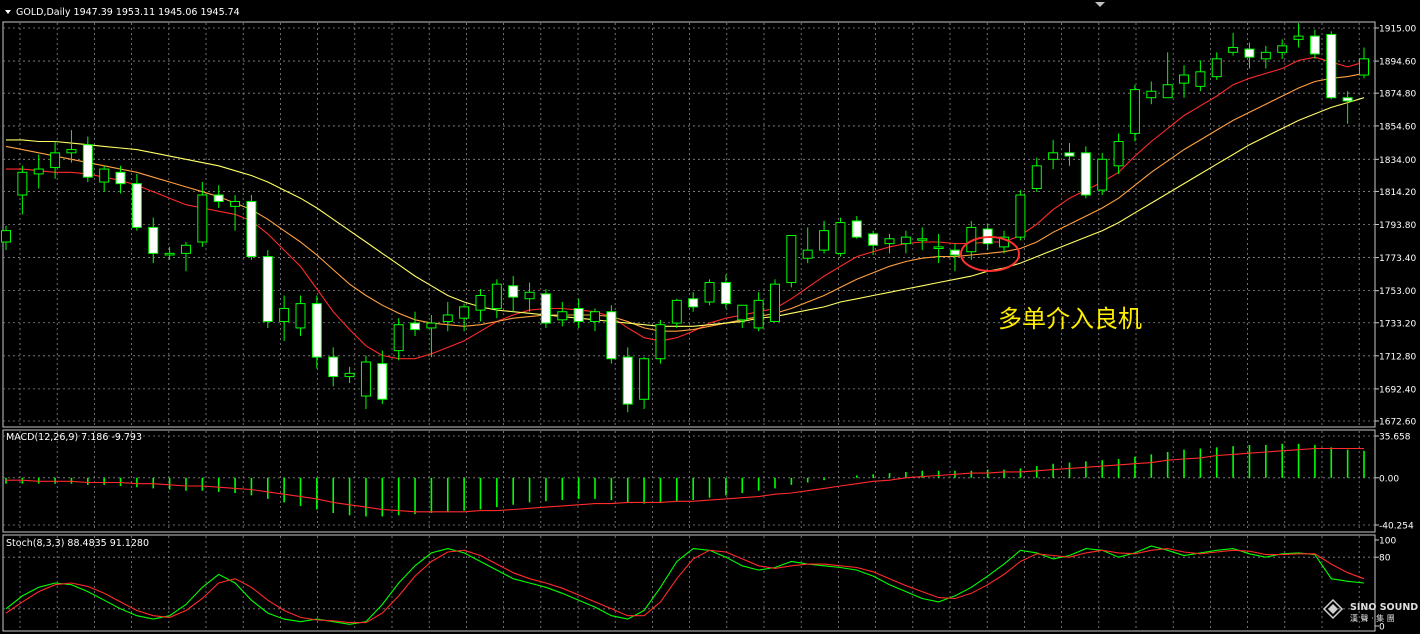  I want to click on watermark-line1: SINO SOUND, so click(1384, 607).